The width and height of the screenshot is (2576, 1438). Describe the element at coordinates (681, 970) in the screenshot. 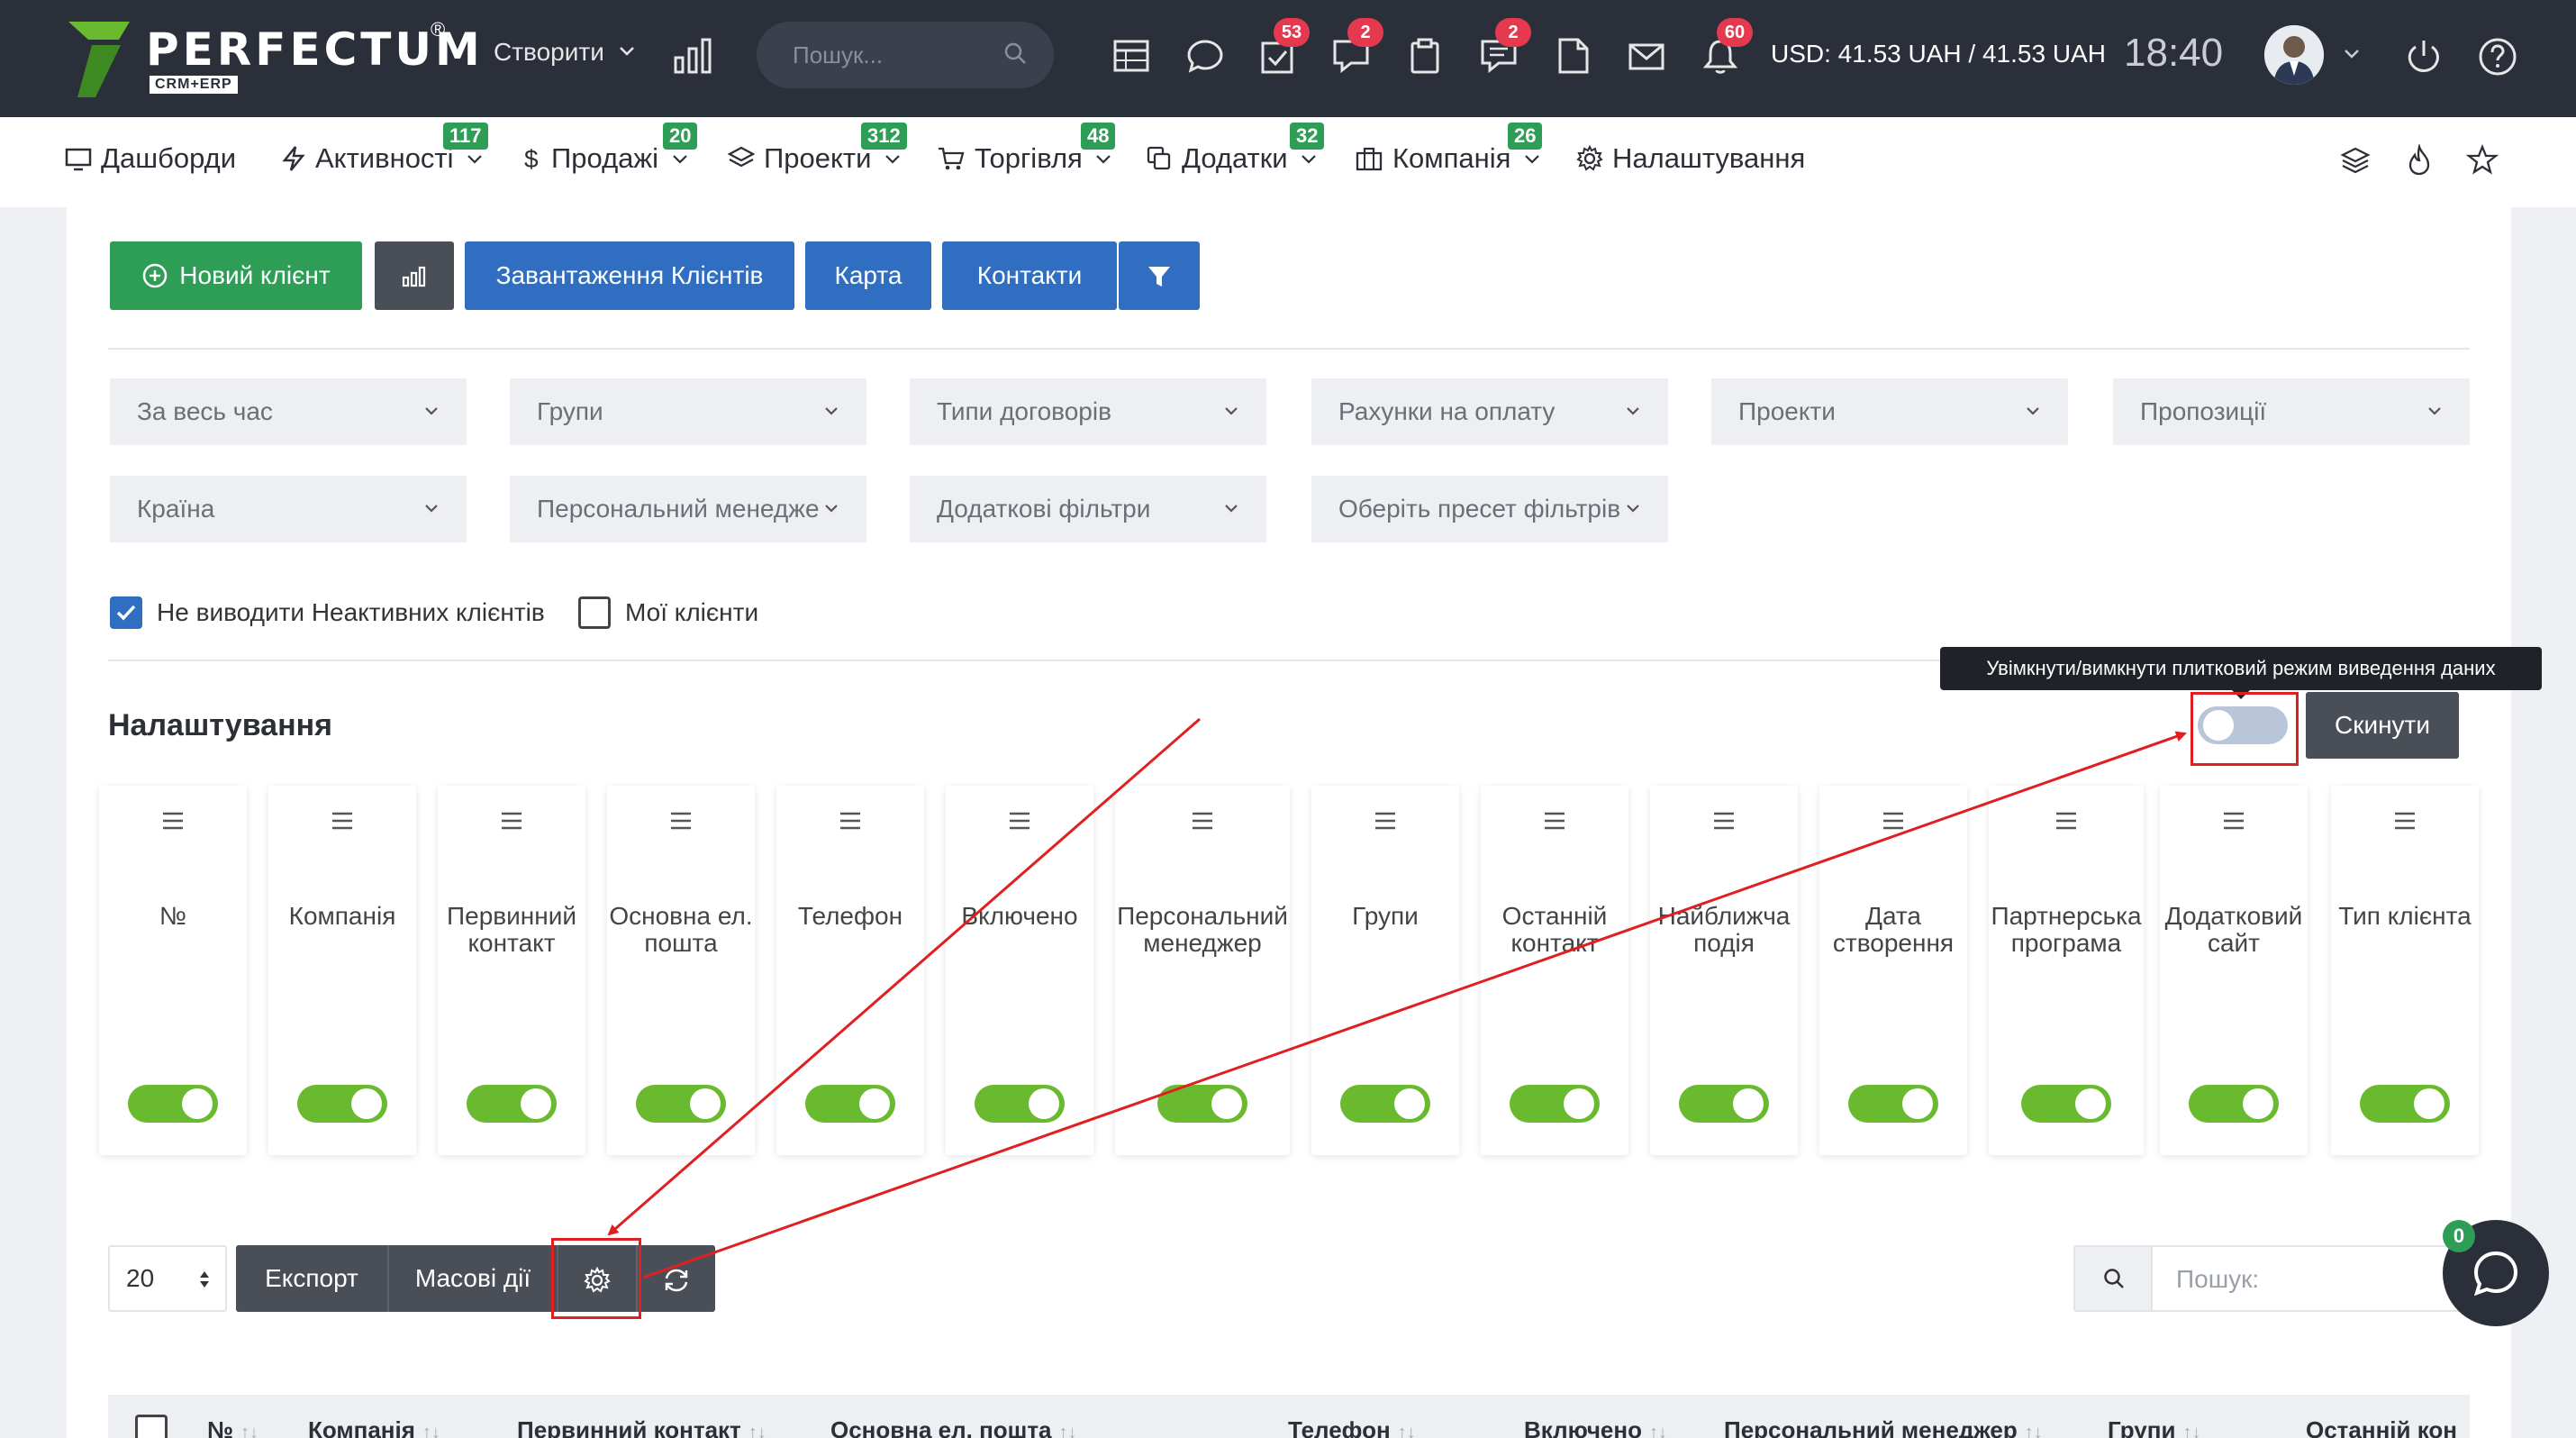

I see `column-setting-card: Основна ел. пошта` at that location.